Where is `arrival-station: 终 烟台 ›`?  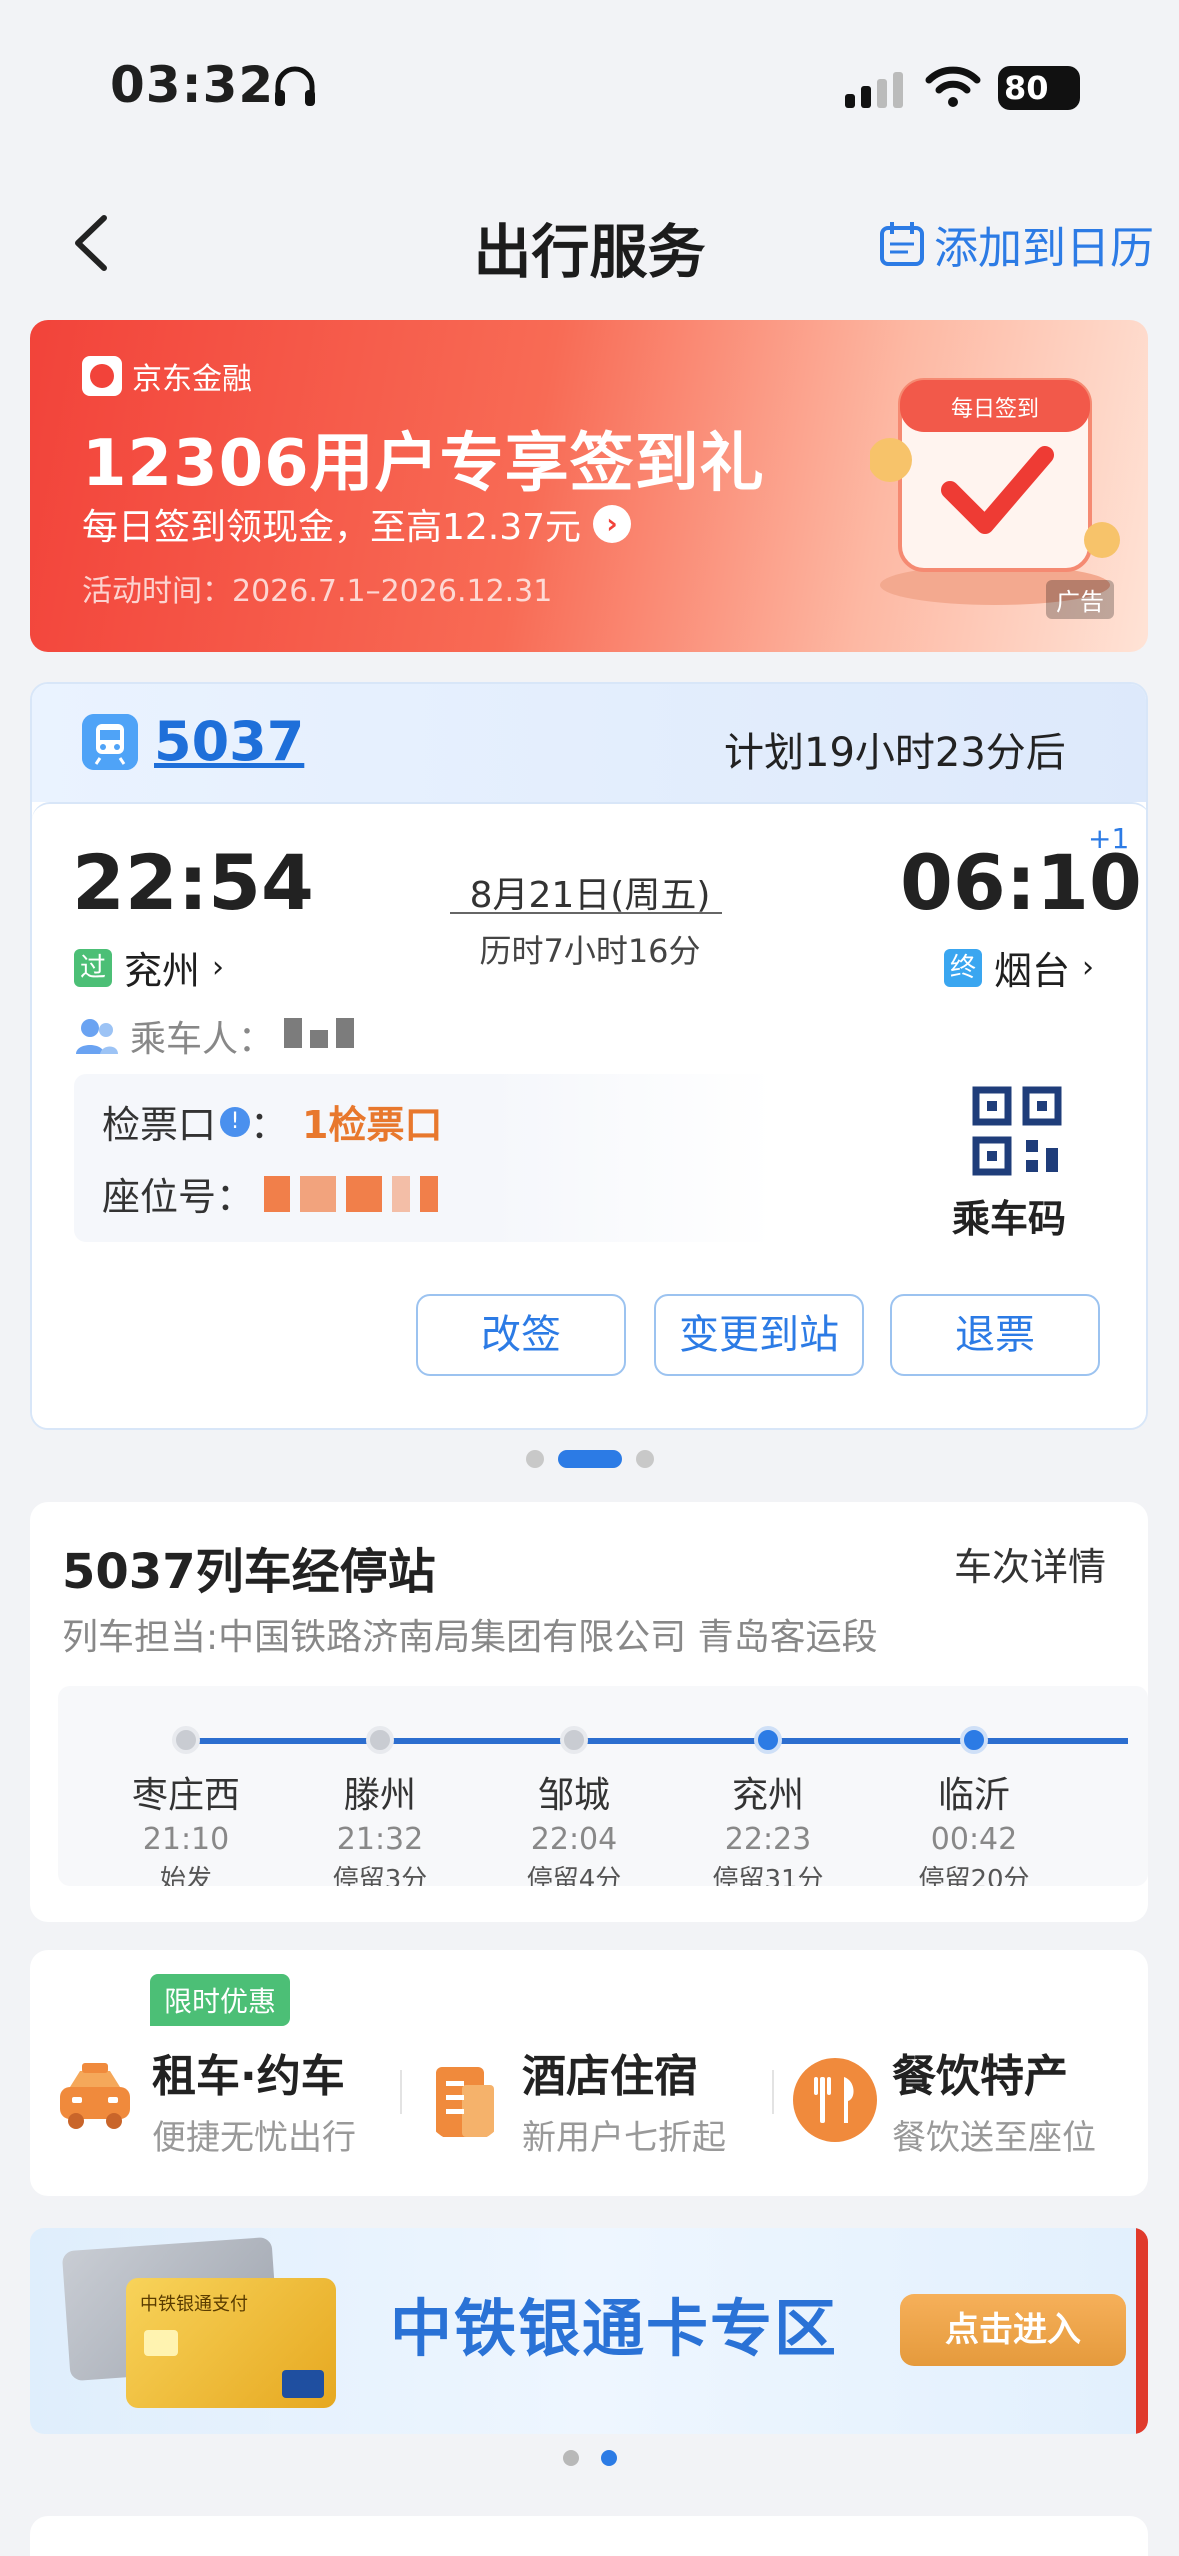 arrival-station: 终 烟台 › is located at coordinates (1019, 967).